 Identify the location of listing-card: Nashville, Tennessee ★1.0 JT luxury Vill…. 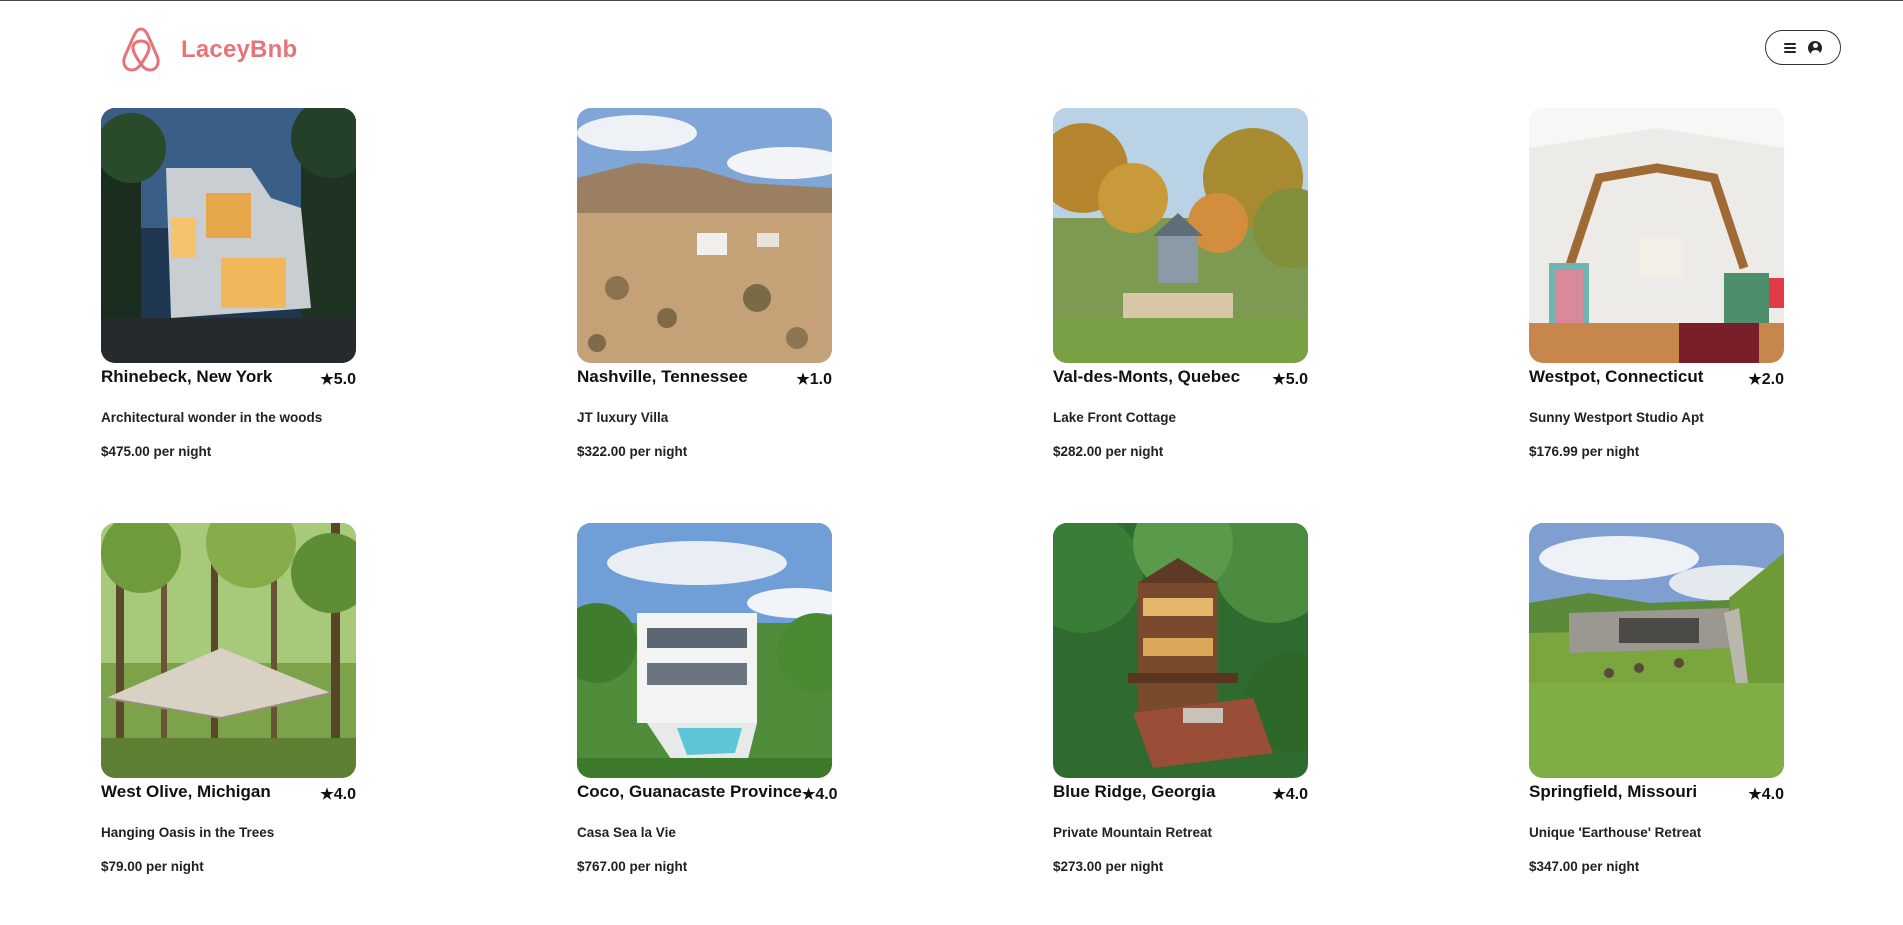
(704, 295).